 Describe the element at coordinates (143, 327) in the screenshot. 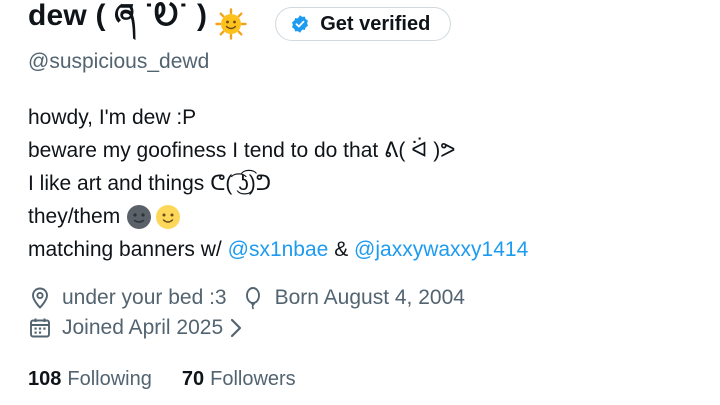

I see `joined-text: Joined April 2025` at that location.